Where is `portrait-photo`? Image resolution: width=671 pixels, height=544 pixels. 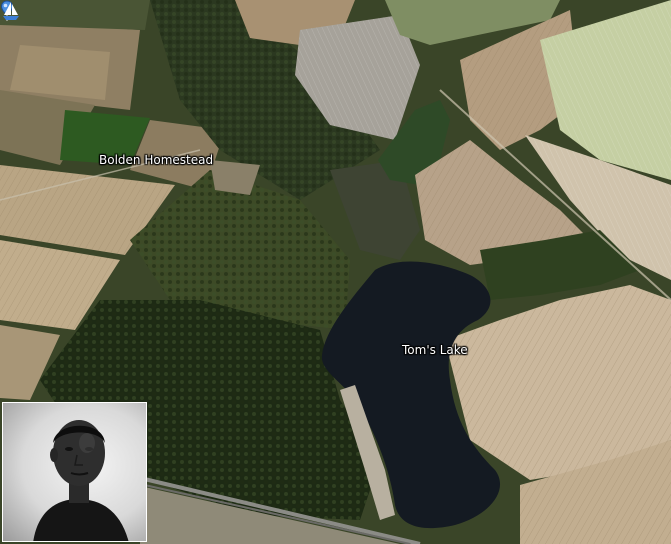 portrait-photo is located at coordinates (74, 472).